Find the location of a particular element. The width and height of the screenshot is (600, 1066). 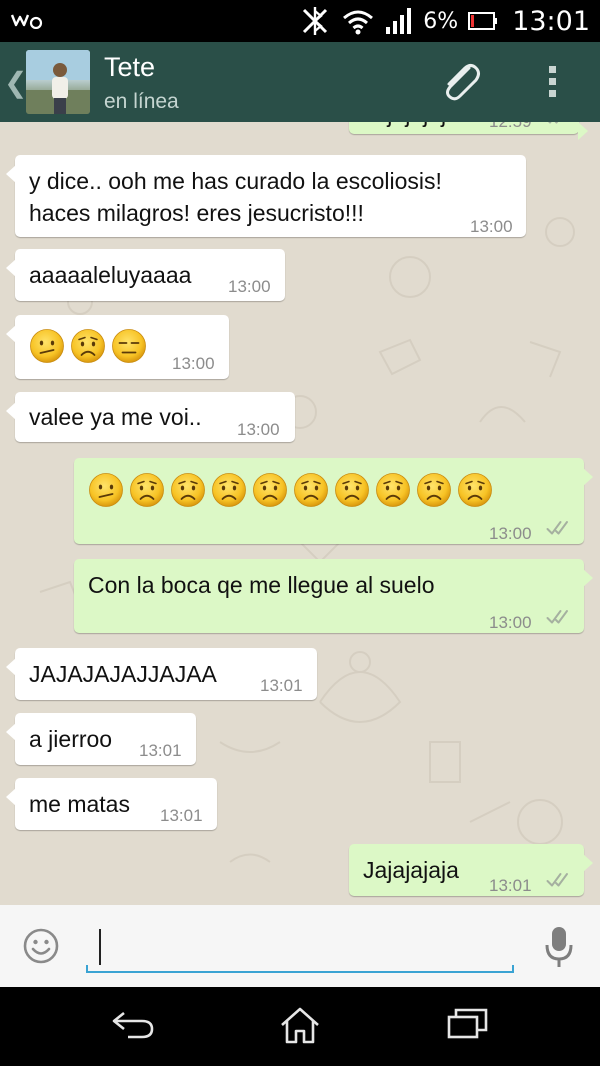

compose-bar is located at coordinates (300, 946).